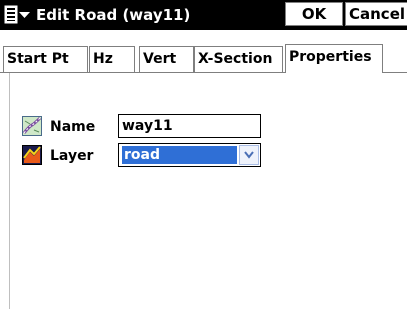 This screenshot has height=309, width=407. What do you see at coordinates (334, 72) in the screenshot?
I see `active-tab-gap` at bounding box center [334, 72].